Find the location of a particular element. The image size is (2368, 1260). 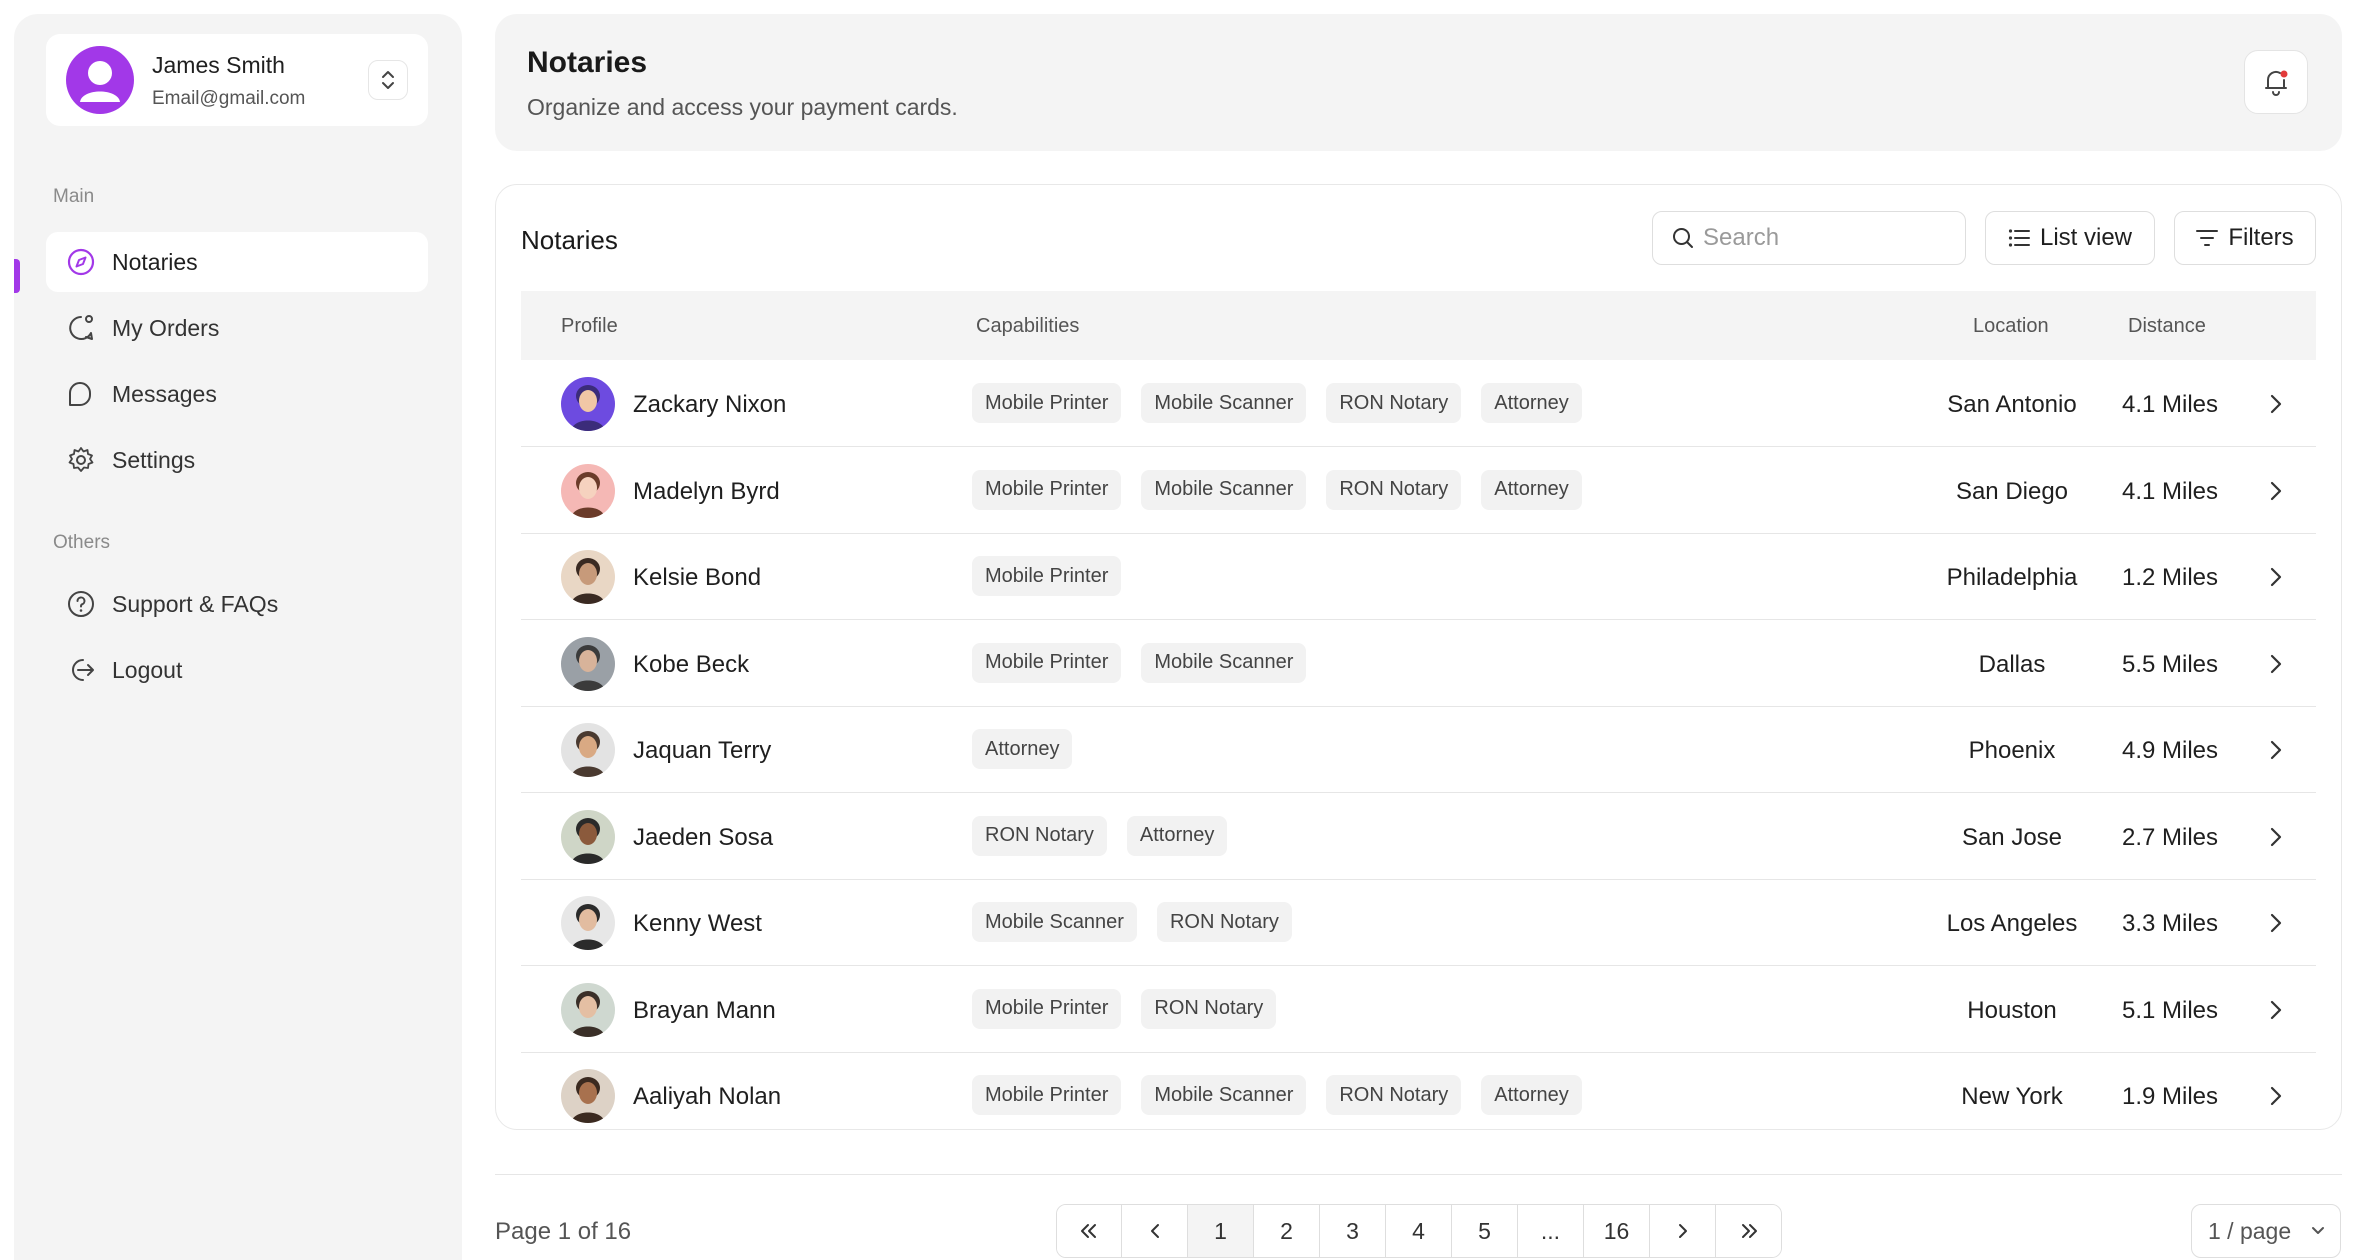

notary-distance: 4.1 Miles is located at coordinates (2170, 491).